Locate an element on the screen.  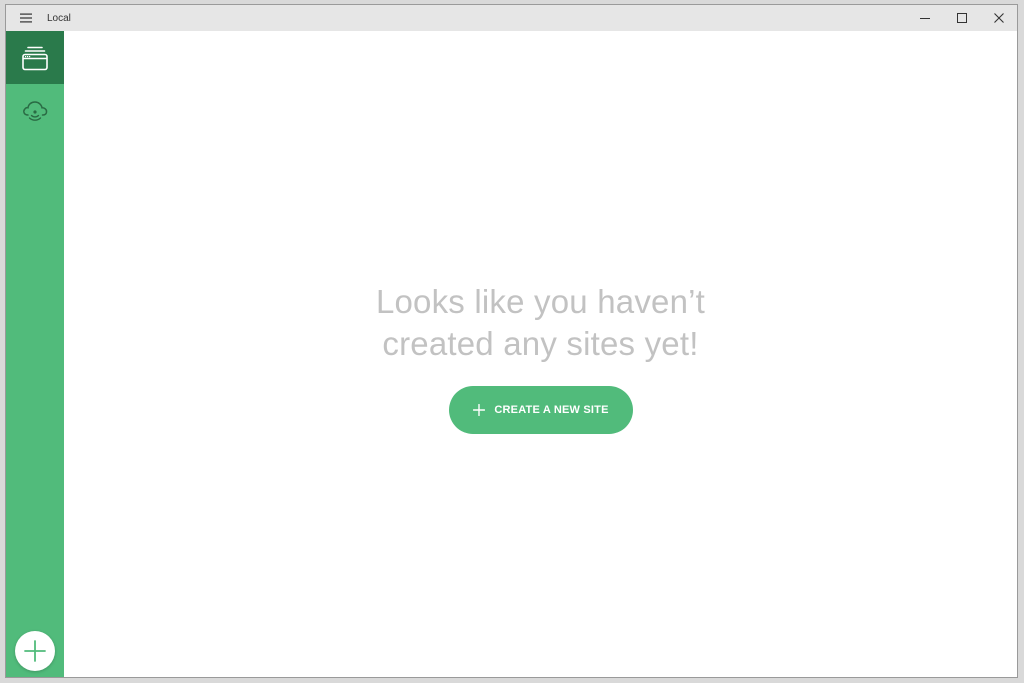
minimize-button is located at coordinates (924, 18).